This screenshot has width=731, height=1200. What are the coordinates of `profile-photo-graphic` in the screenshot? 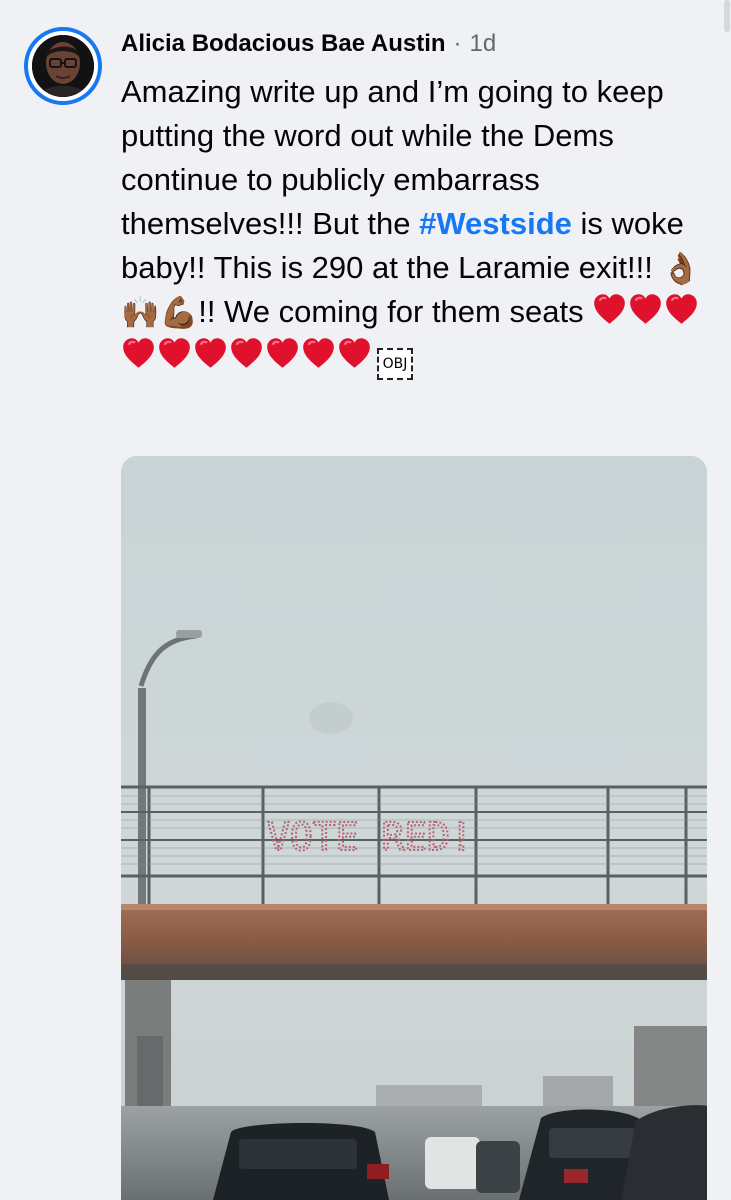 It's located at (63, 66).